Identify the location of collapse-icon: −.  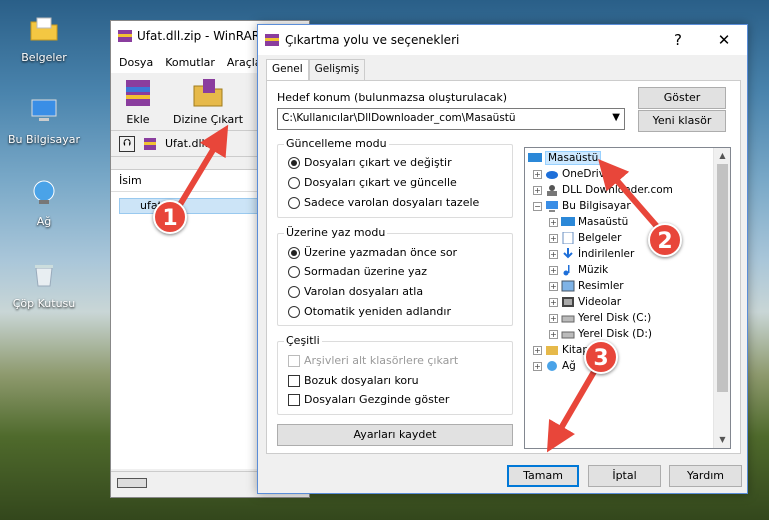
(537, 206).